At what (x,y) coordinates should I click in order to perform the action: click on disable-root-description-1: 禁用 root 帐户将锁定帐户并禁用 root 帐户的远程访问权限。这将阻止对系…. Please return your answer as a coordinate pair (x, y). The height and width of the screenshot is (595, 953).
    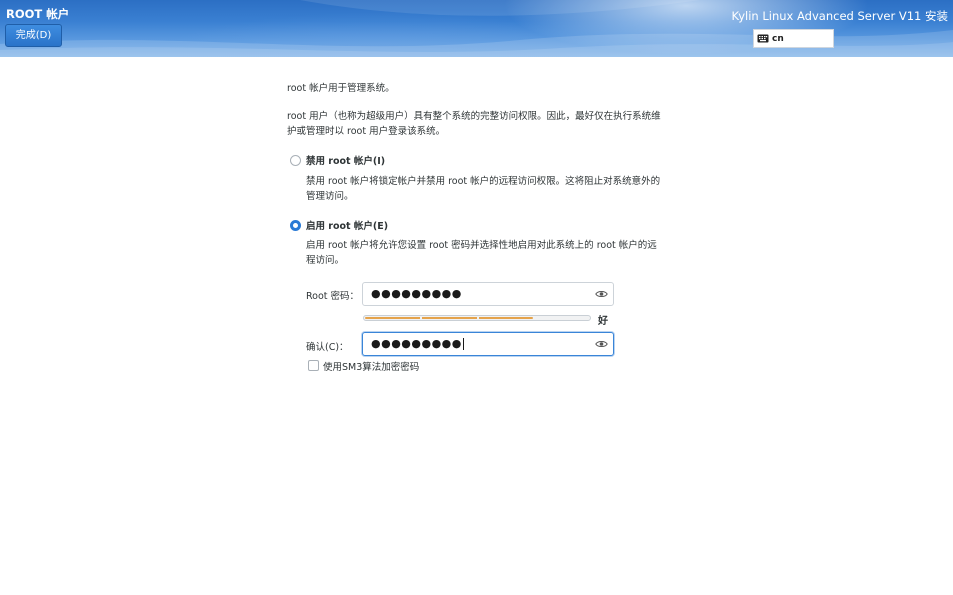
    Looking at the image, I should click on (483, 181).